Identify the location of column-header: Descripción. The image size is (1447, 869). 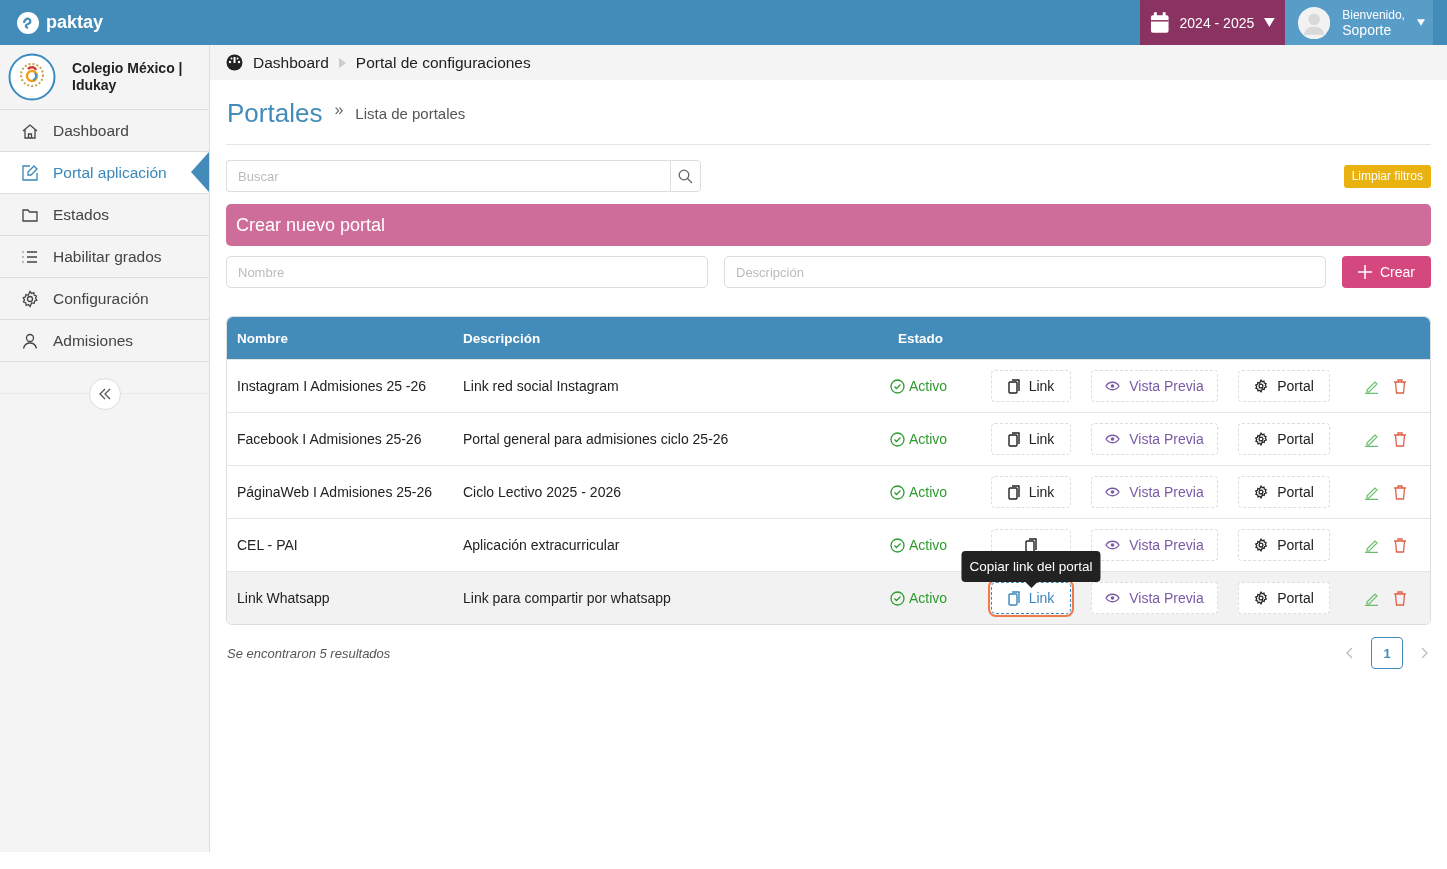
(502, 338).